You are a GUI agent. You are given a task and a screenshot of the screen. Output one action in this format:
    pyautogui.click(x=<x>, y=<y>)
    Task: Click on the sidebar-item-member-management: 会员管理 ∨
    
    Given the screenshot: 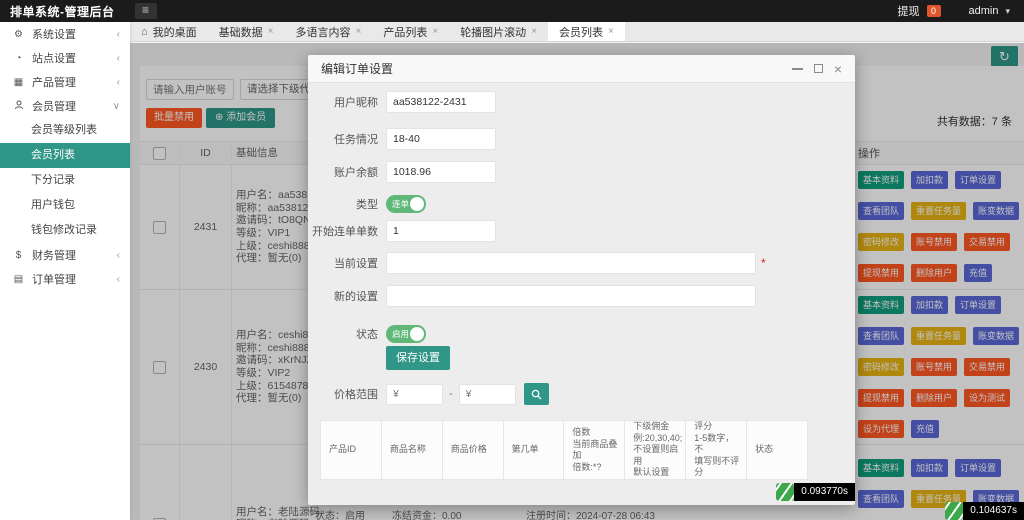 What is the action you would take?
    pyautogui.click(x=65, y=106)
    